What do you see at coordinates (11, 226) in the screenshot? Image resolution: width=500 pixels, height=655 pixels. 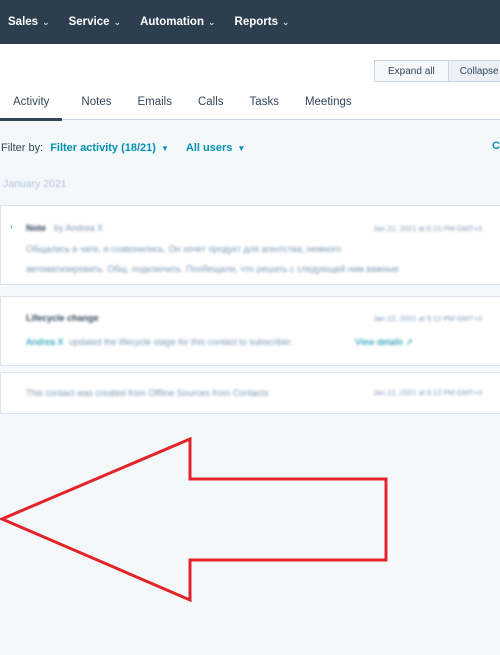 I see `expand-caret-icon: ›` at bounding box center [11, 226].